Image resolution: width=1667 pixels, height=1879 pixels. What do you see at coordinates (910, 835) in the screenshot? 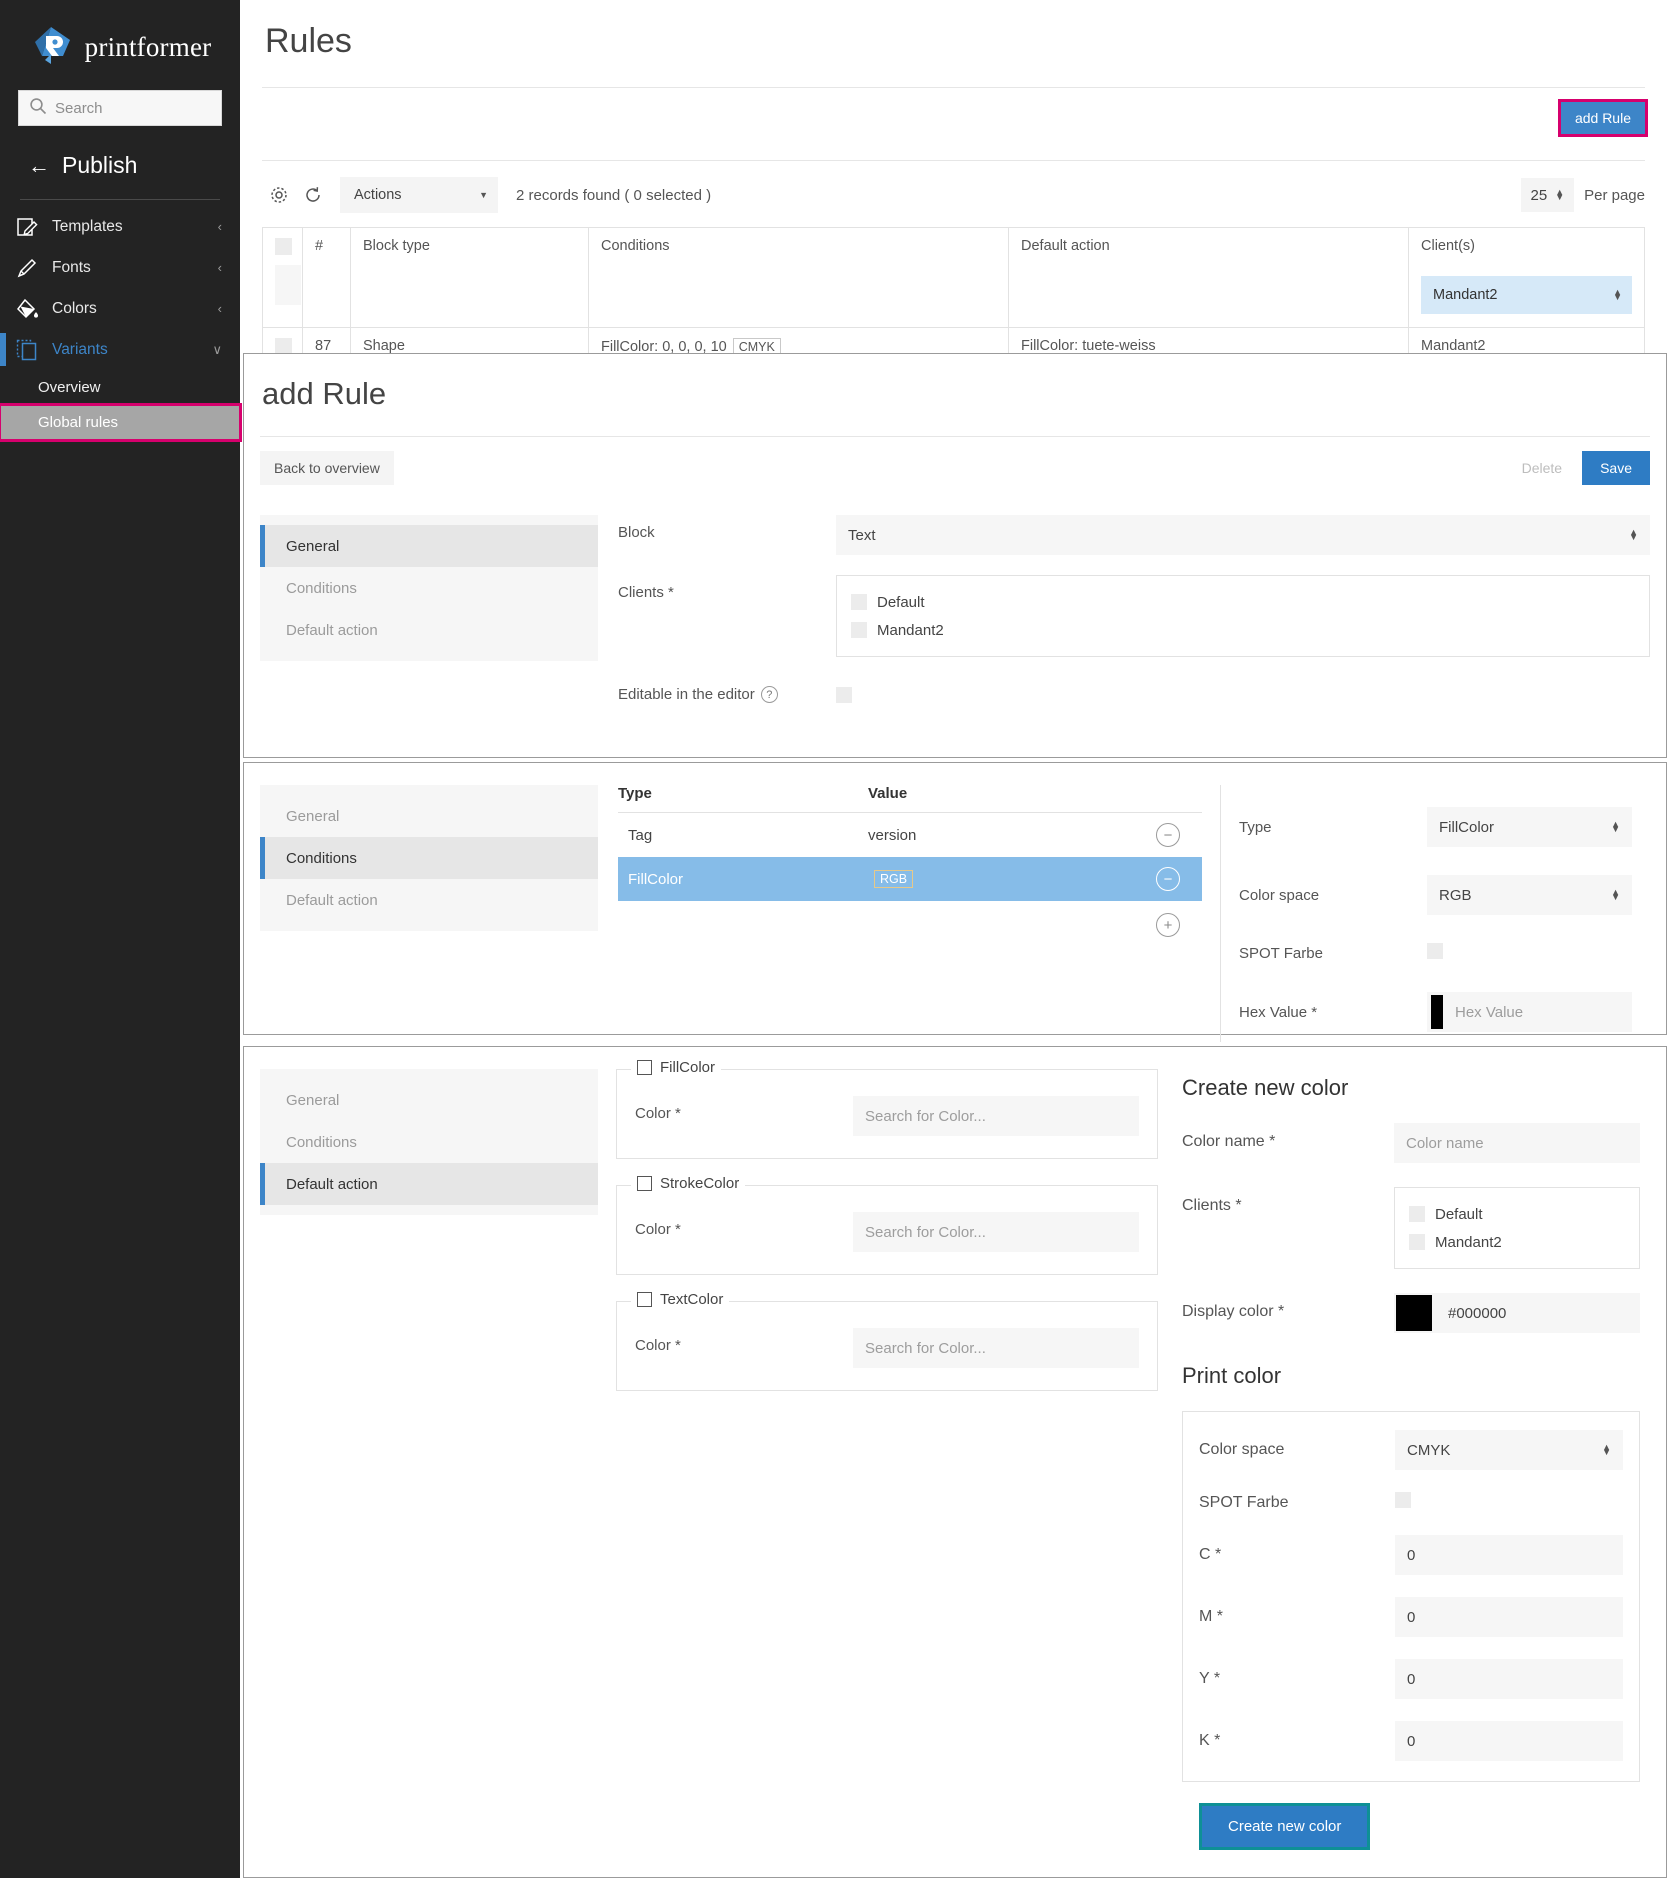
I see `condition-row-tag: Tag version −` at bounding box center [910, 835].